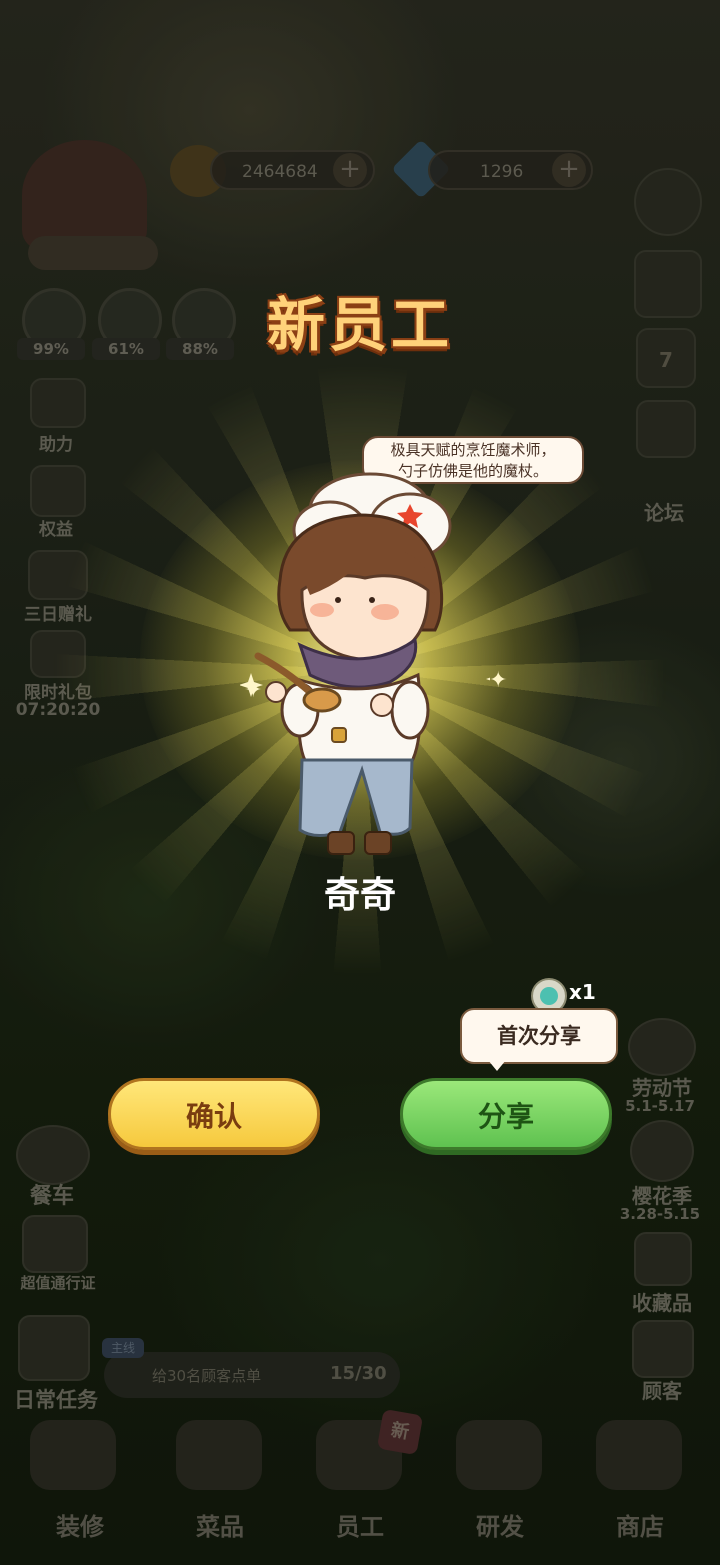  I want to click on share-button: 分享, so click(506, 1114).